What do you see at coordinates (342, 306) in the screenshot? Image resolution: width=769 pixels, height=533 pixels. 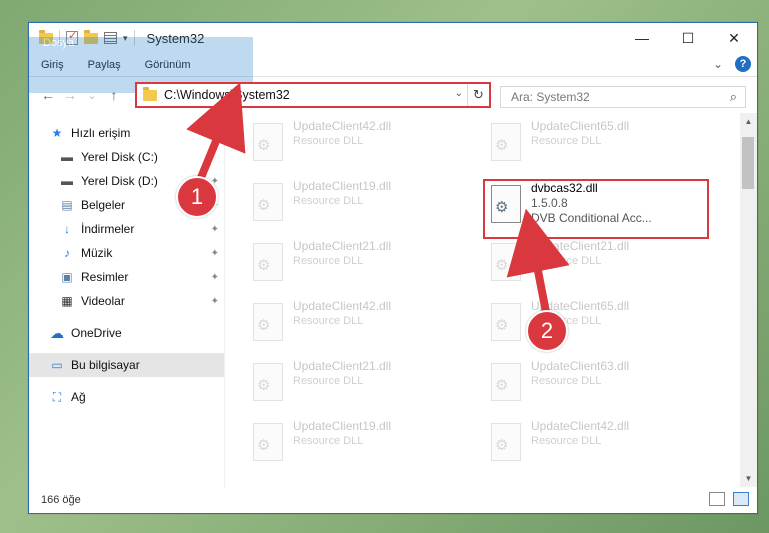 I see `file-name: UpdateClient42.dll` at bounding box center [342, 306].